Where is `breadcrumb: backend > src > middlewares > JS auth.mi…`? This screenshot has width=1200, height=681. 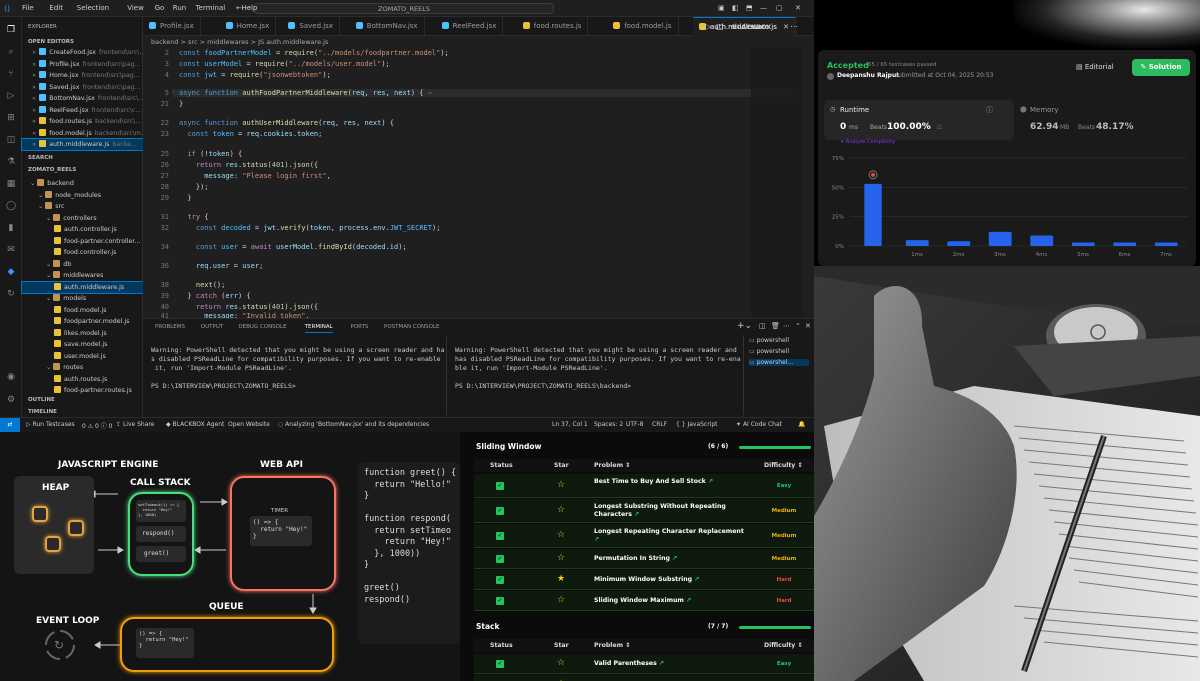
breadcrumb: backend > src > middlewares > JS auth.mi… is located at coordinates (478, 42).